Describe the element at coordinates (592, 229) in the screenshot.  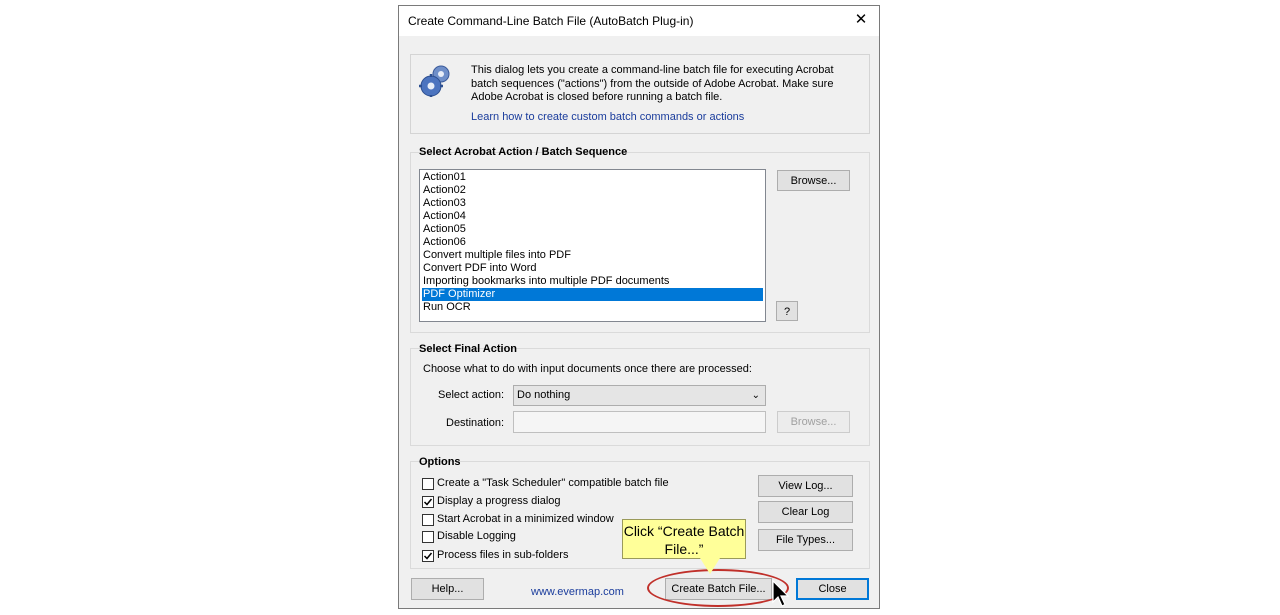
I see `list-item: Action05` at that location.